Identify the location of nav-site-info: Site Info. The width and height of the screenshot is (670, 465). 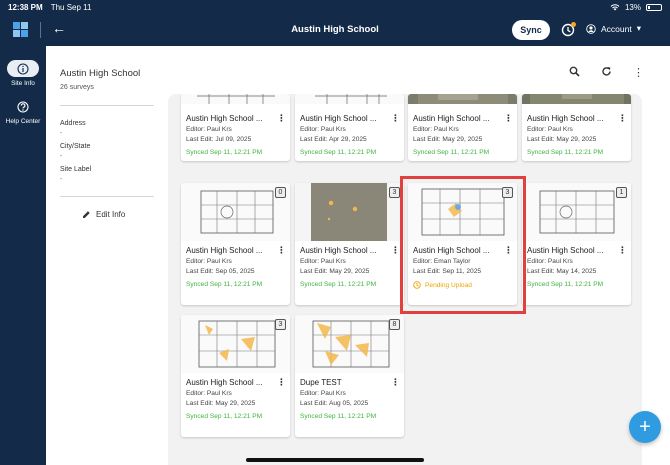
(23, 73).